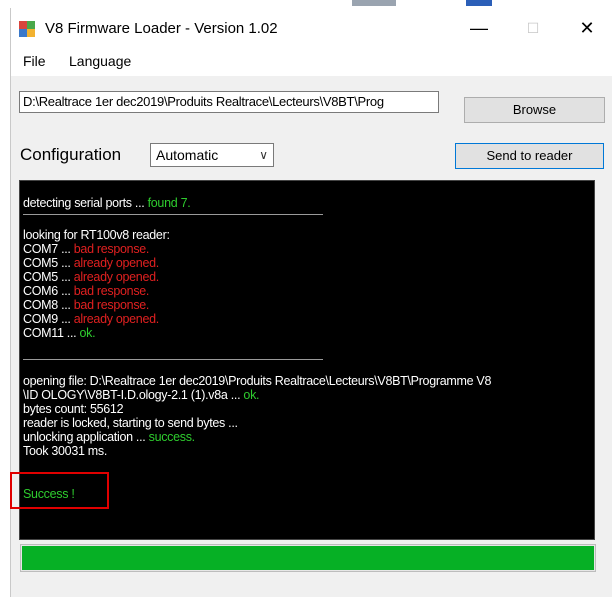 The image size is (612, 597). I want to click on window-title: V8 Firmware Loader - Version 1.02, so click(161, 28).